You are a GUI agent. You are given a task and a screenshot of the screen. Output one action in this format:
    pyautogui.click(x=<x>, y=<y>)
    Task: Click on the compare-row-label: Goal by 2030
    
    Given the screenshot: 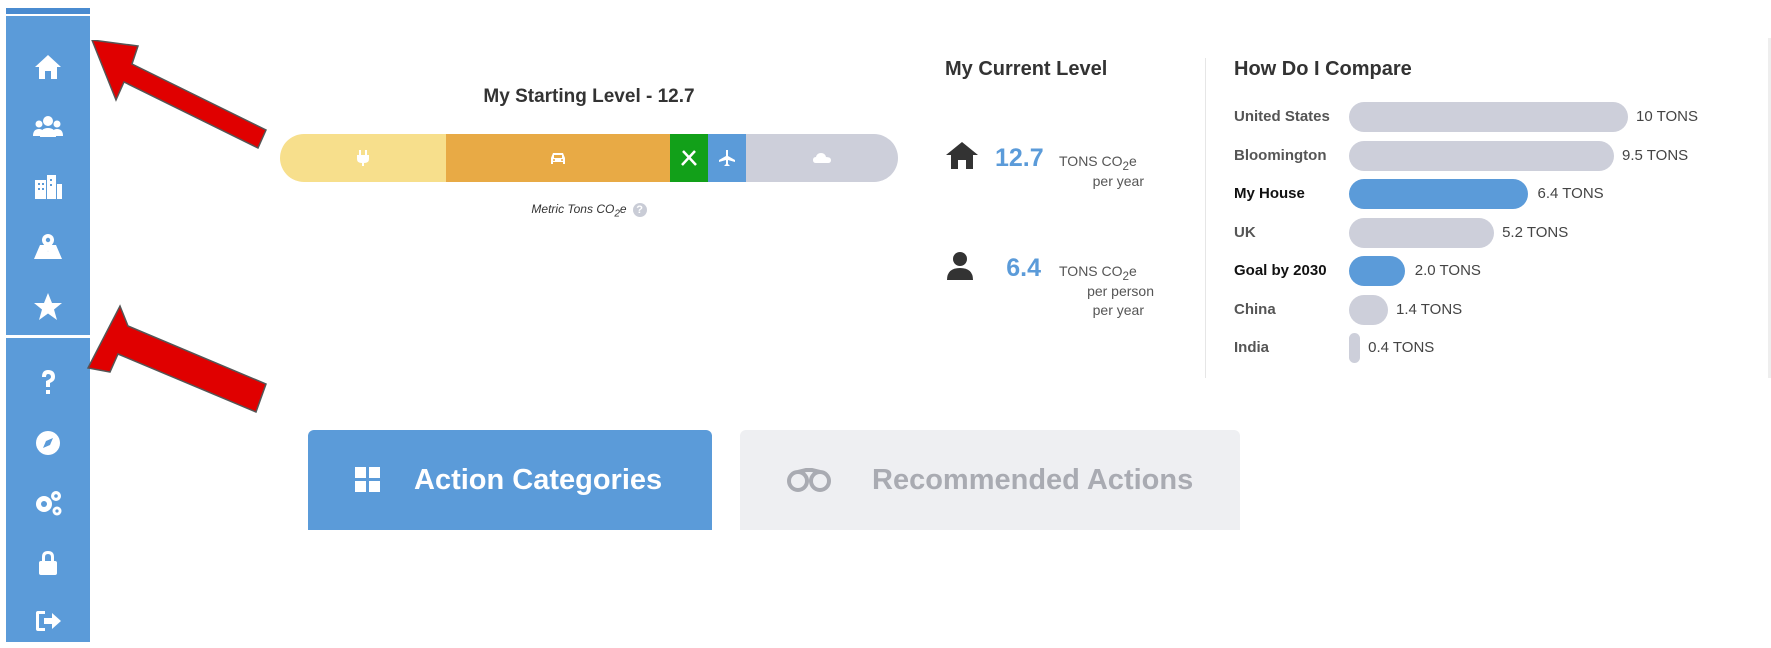 What is the action you would take?
    pyautogui.click(x=1280, y=270)
    